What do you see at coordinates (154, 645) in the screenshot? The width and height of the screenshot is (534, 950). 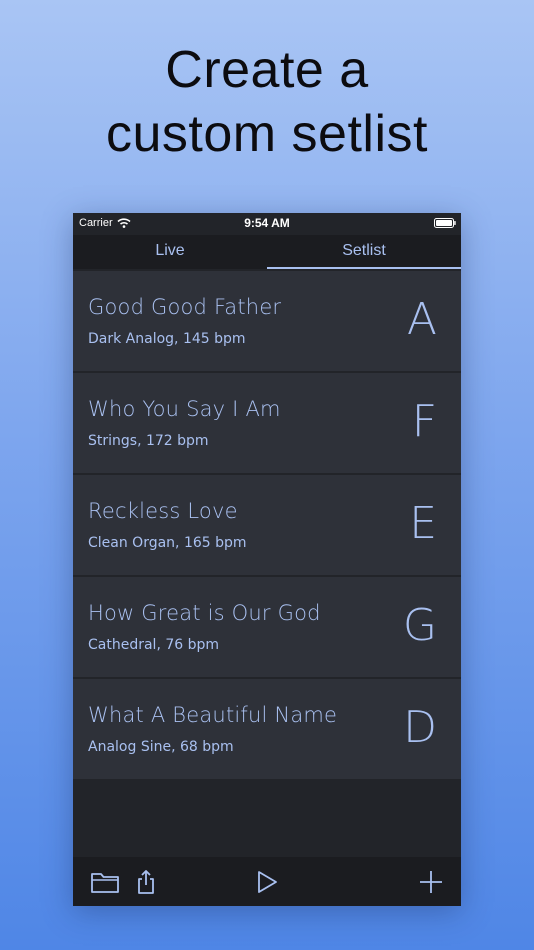 I see `song-details: Cathedral, 76 bpm` at bounding box center [154, 645].